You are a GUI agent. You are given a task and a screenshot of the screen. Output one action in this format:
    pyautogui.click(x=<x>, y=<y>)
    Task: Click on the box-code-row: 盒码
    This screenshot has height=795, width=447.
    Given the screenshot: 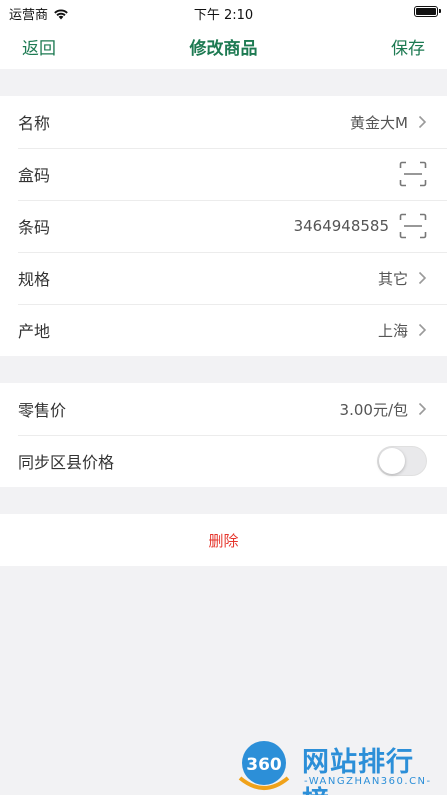 What is the action you would take?
    pyautogui.click(x=223, y=174)
    